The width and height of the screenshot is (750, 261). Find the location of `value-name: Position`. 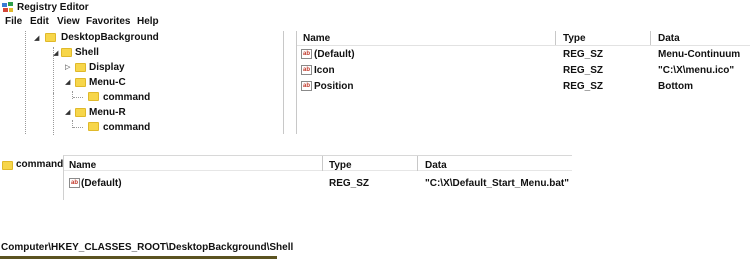

value-name: Position is located at coordinates (334, 86).